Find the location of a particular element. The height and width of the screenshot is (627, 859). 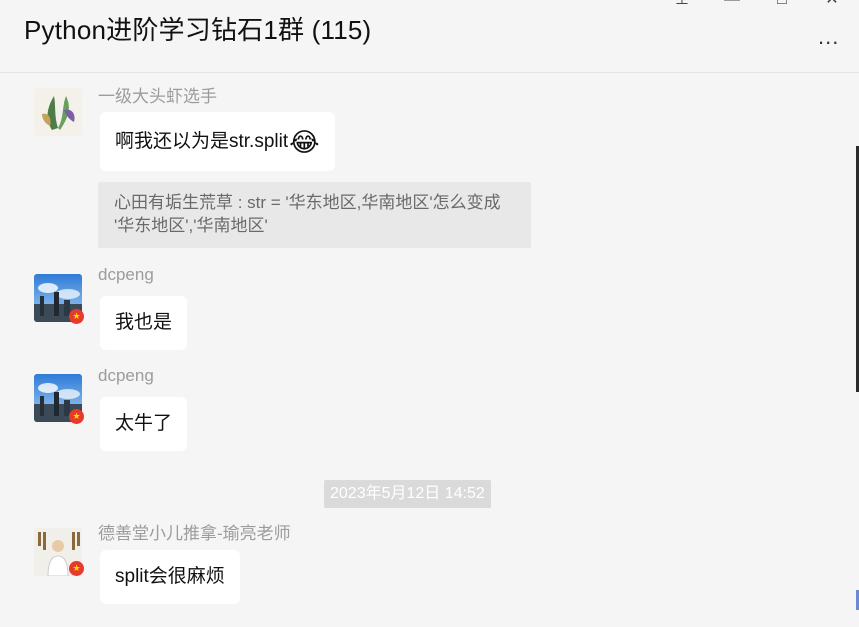

message-text: 我也是 is located at coordinates (144, 322).